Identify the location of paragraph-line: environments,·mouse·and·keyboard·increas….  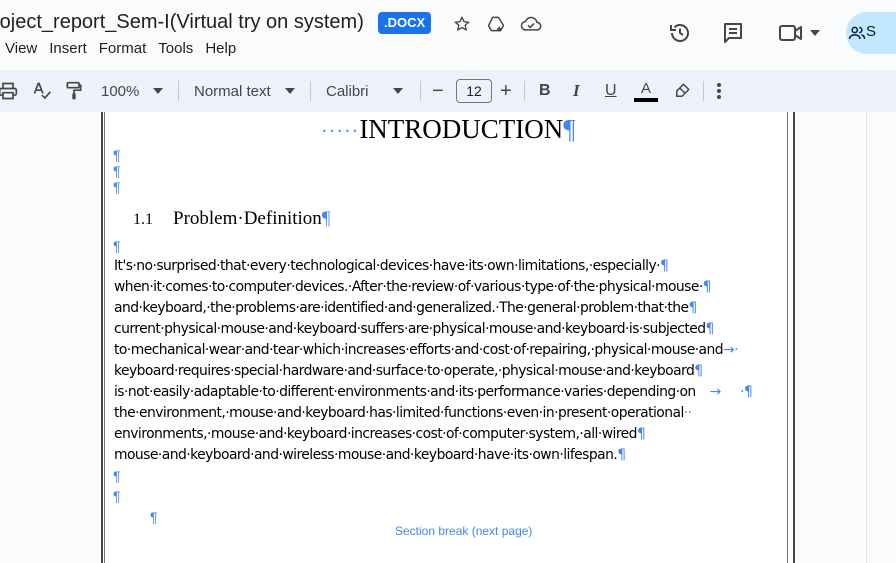
(380, 434).